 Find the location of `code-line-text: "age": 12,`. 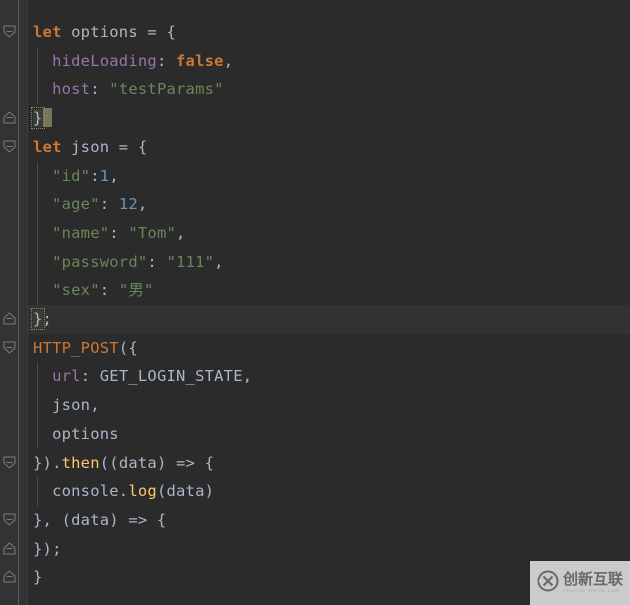

code-line-text: "age": 12, is located at coordinates (87, 204).